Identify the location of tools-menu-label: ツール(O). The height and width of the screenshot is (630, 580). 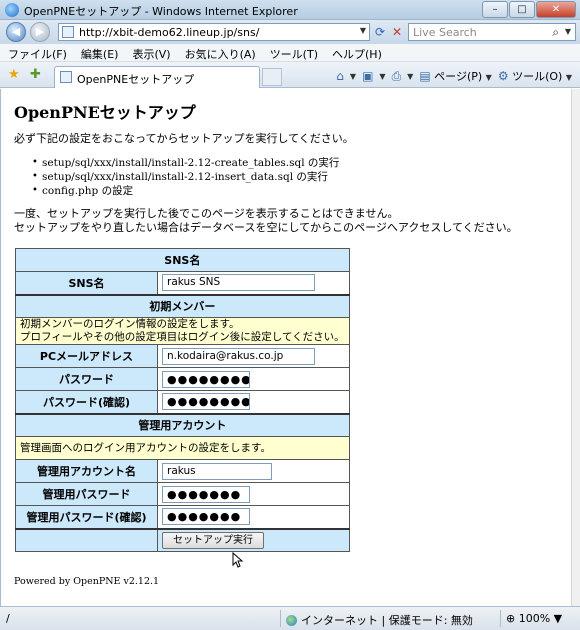
(537, 76).